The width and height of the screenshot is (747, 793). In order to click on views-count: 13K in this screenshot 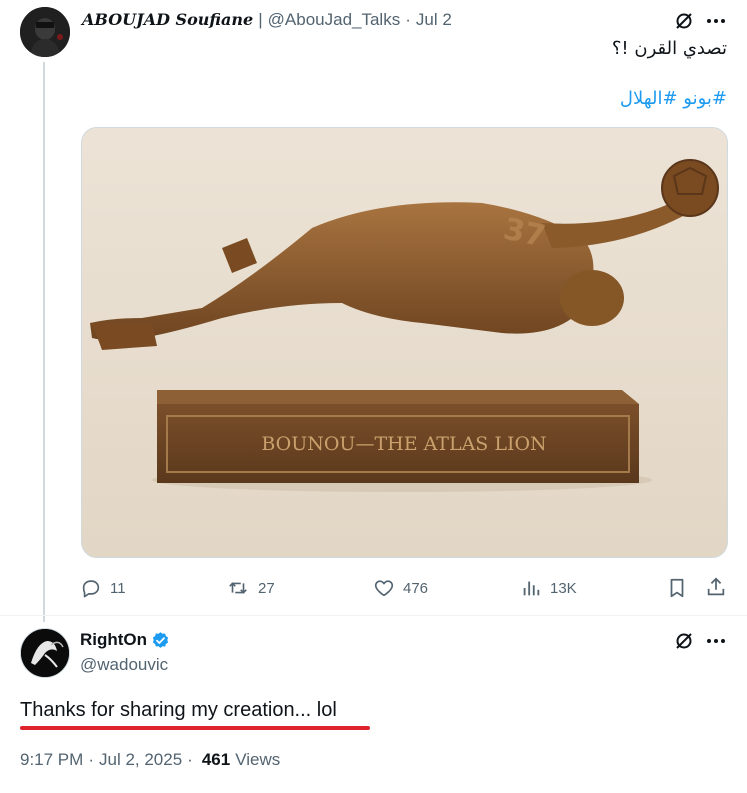, I will do `click(563, 588)`.